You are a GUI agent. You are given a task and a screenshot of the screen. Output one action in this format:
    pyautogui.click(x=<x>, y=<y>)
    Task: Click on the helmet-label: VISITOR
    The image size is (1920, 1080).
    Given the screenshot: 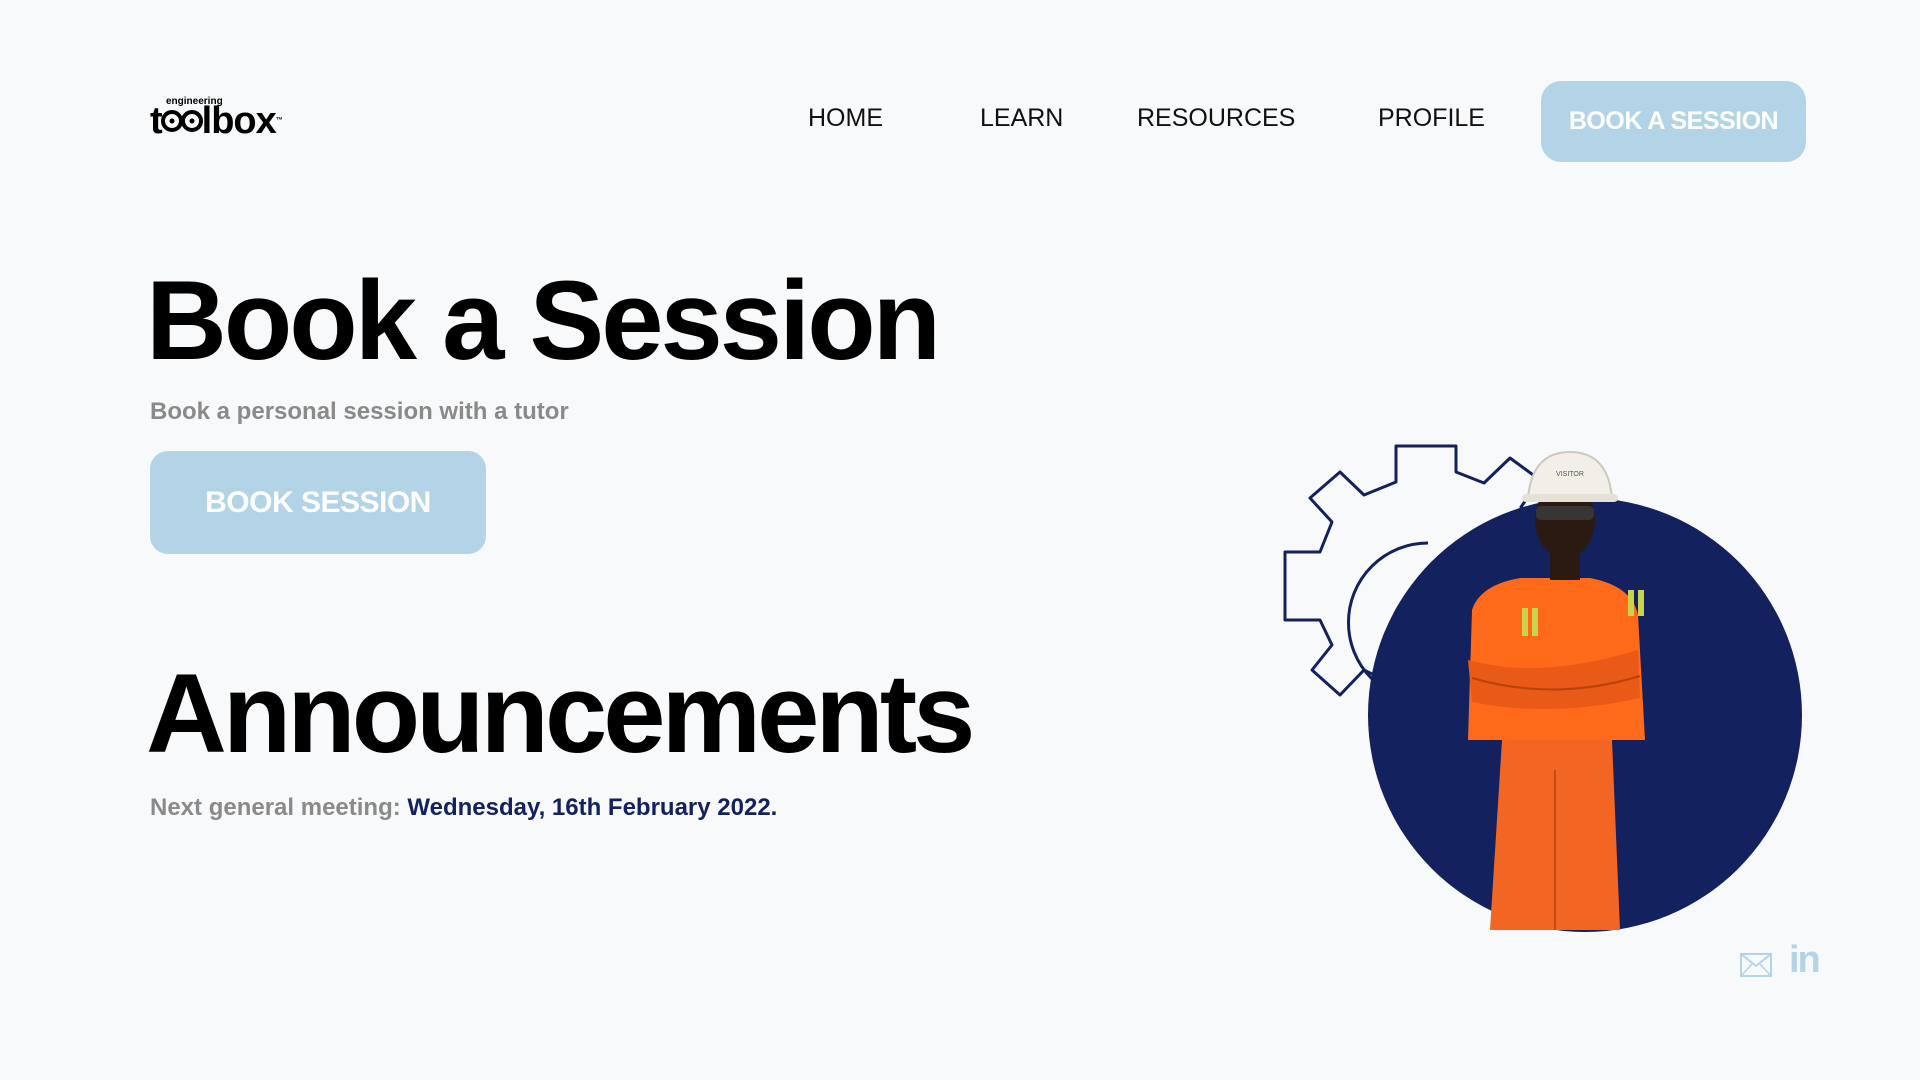 What is the action you would take?
    pyautogui.click(x=1570, y=474)
    